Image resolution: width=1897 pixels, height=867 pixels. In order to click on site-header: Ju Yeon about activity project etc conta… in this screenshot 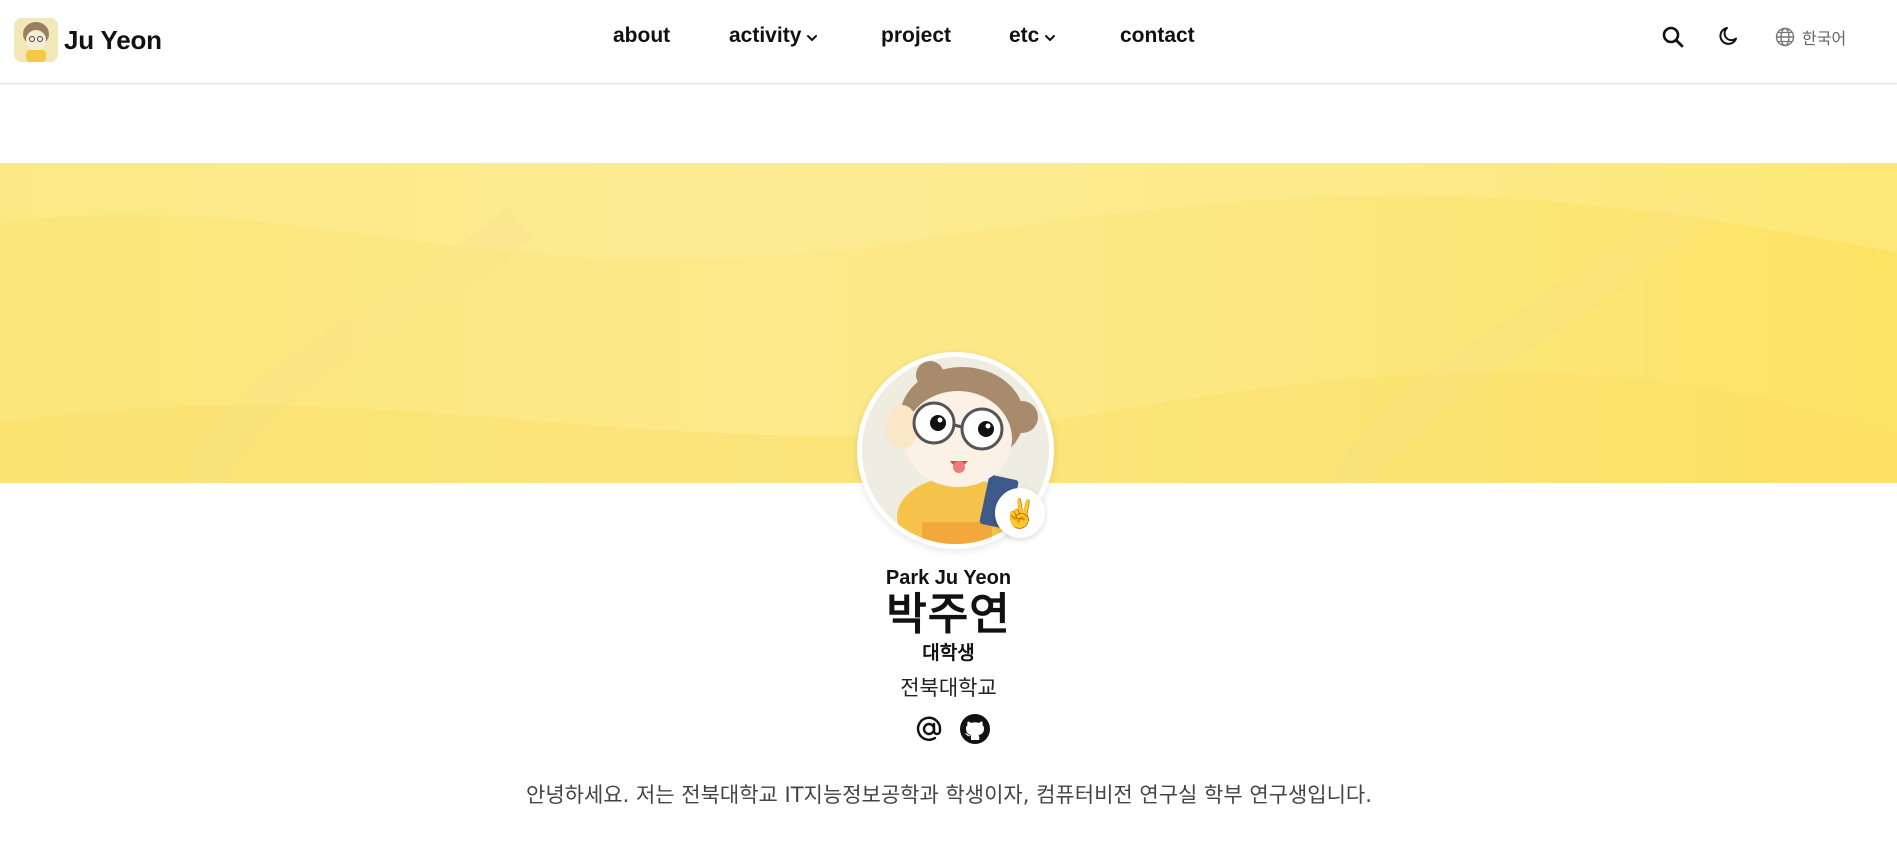, I will do `click(948, 42)`.